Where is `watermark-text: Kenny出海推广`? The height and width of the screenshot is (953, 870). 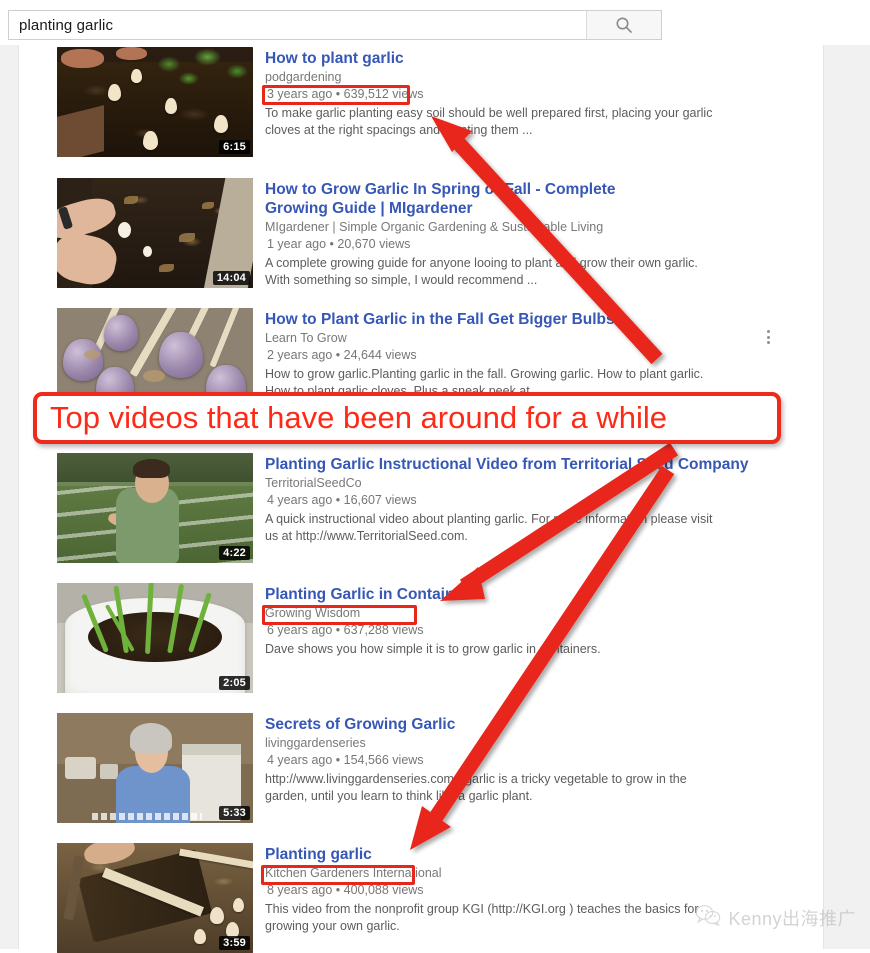
watermark-text: Kenny出海推广 is located at coordinates (792, 918).